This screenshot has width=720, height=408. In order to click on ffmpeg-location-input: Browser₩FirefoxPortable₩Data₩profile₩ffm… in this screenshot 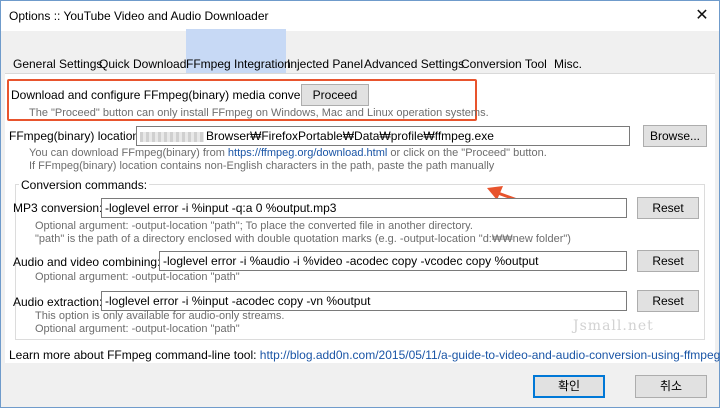, I will do `click(383, 136)`.